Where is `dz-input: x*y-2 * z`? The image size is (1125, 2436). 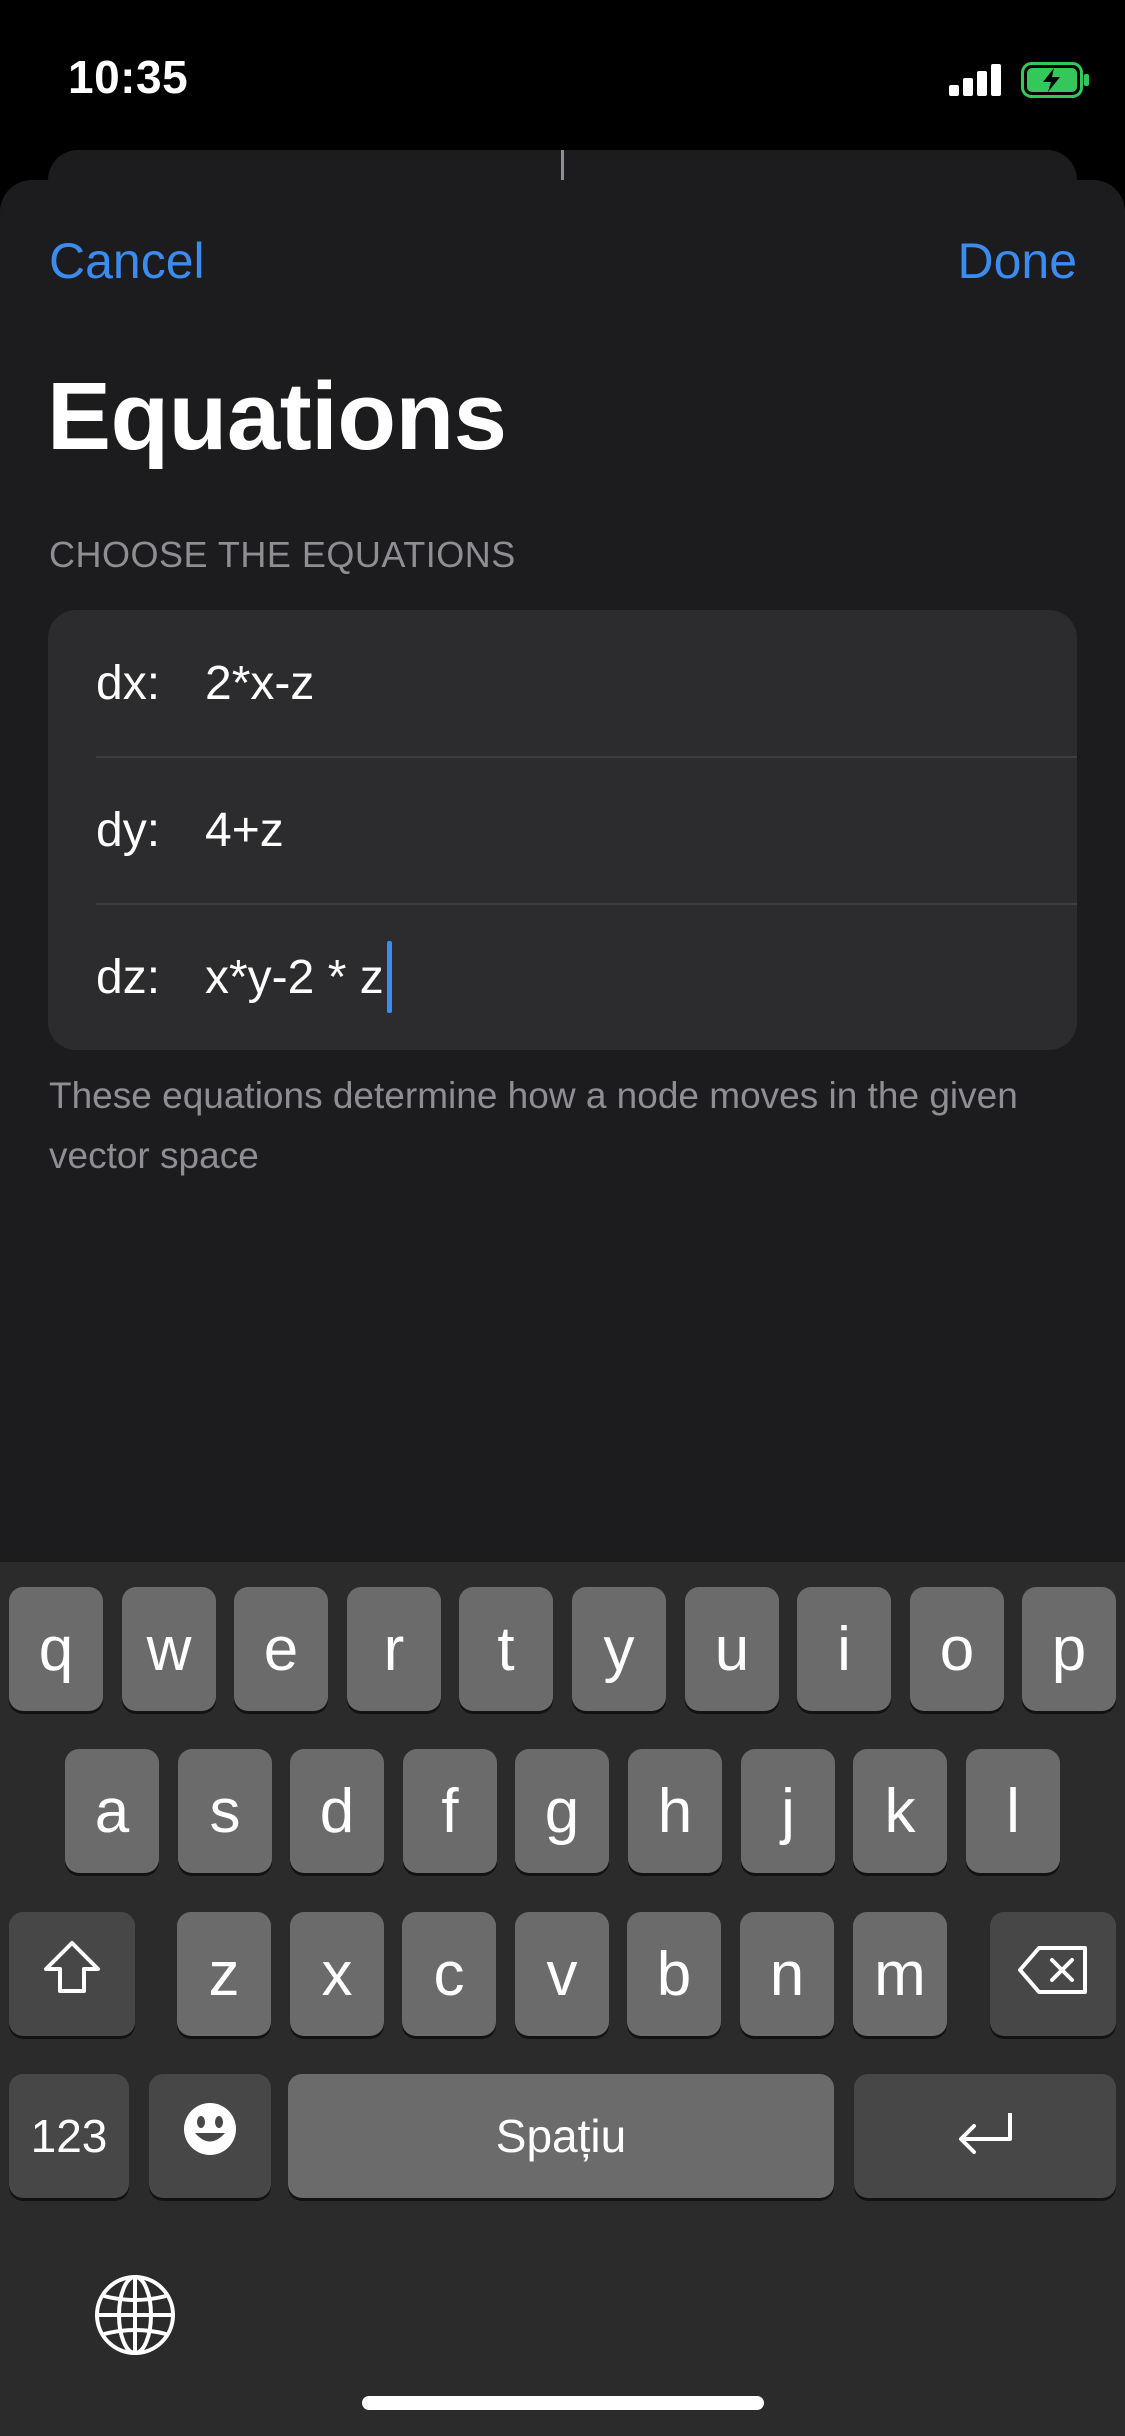 dz-input: x*y-2 * z is located at coordinates (298, 977).